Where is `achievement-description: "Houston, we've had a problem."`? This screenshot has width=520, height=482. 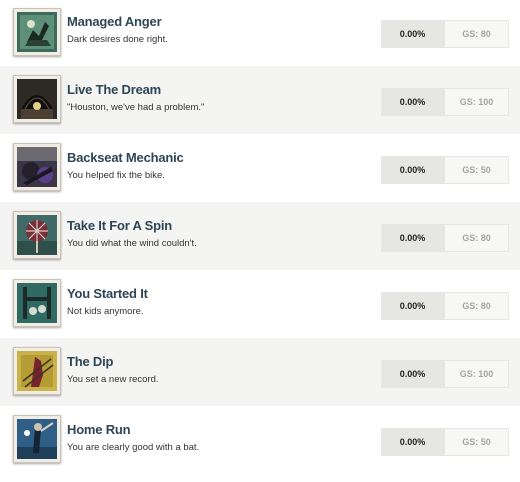 achievement-description: "Houston, we've had a problem." is located at coordinates (136, 107).